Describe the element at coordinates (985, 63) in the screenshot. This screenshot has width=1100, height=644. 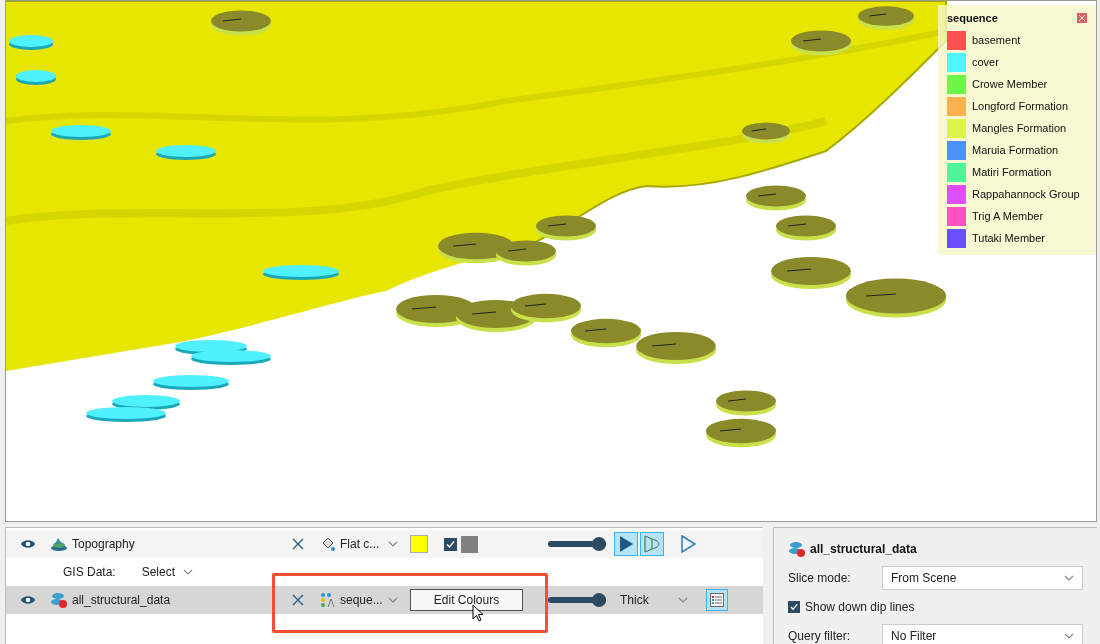
I see `legend-label: cover` at that location.